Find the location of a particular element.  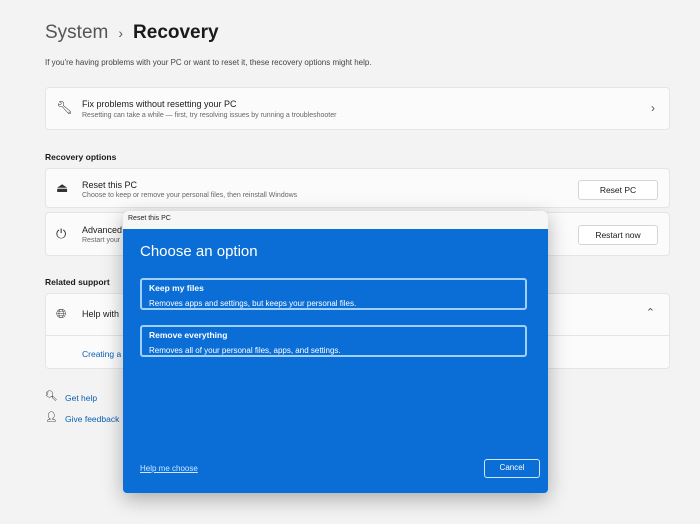

dialog-heading: Choose an option is located at coordinates (199, 251).